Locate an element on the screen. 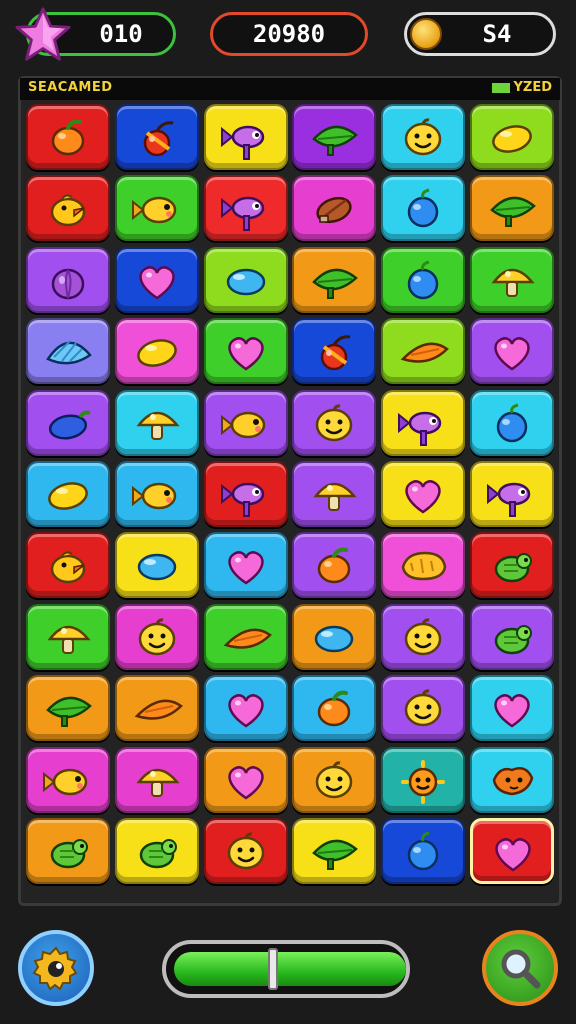  cherry-icon is located at coordinates (336, 353).